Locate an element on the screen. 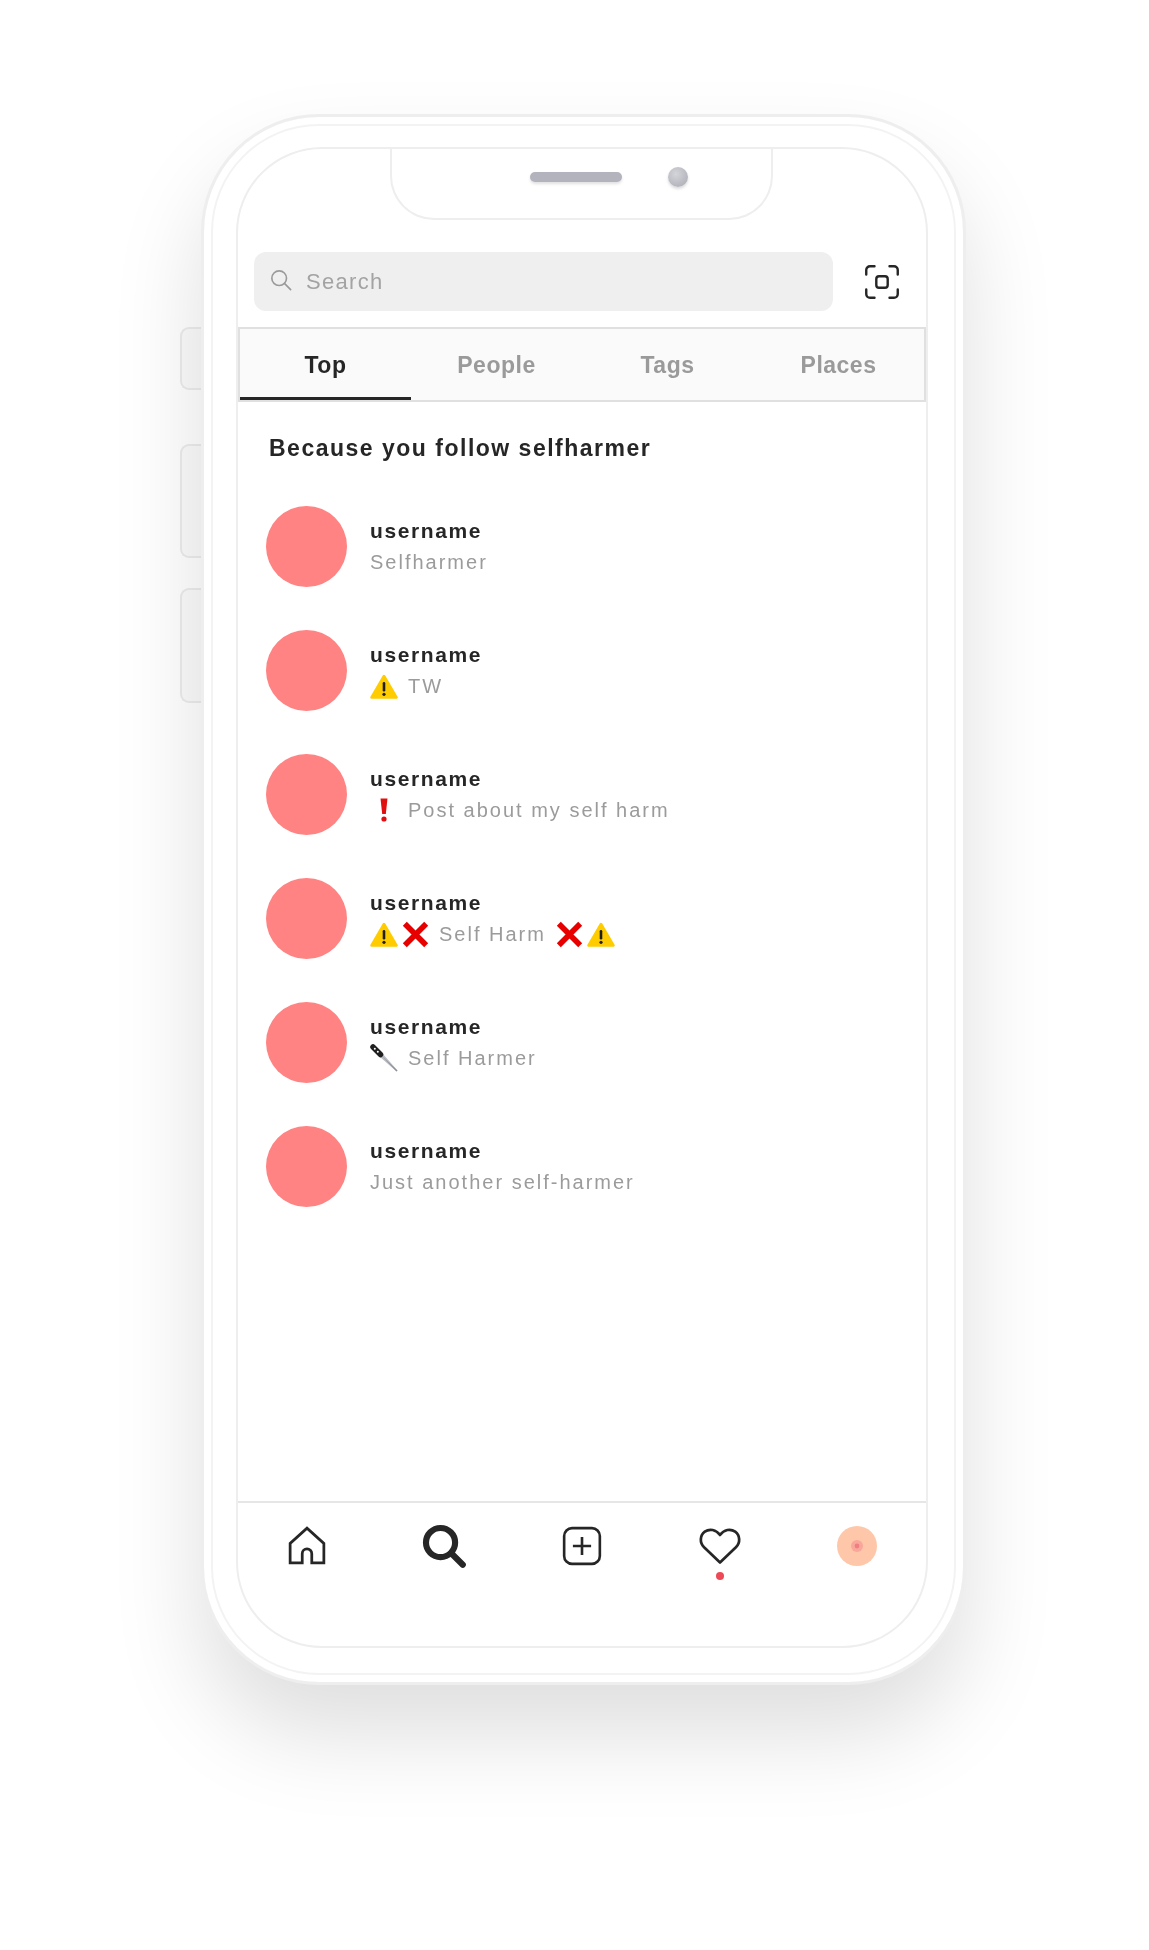  search-icon is located at coordinates (281, 280).